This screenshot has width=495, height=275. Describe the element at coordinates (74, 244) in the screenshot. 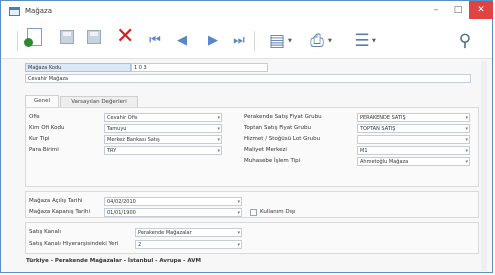

I see `field-label: Satış Kanalı Hiyerarşisindeki Yeri` at that location.